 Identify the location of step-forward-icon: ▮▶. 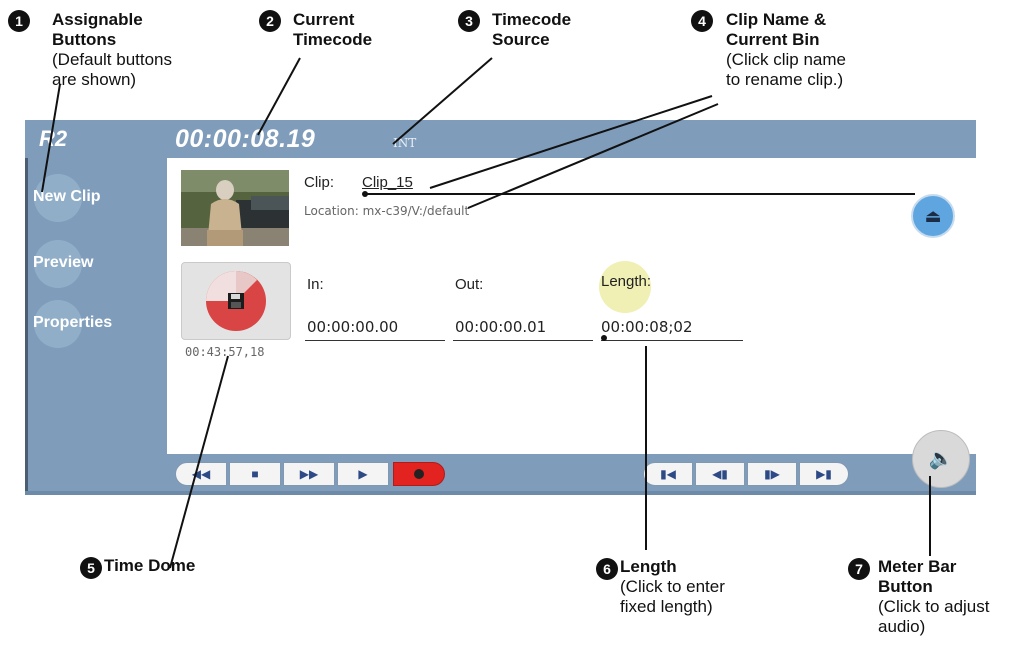
(772, 474).